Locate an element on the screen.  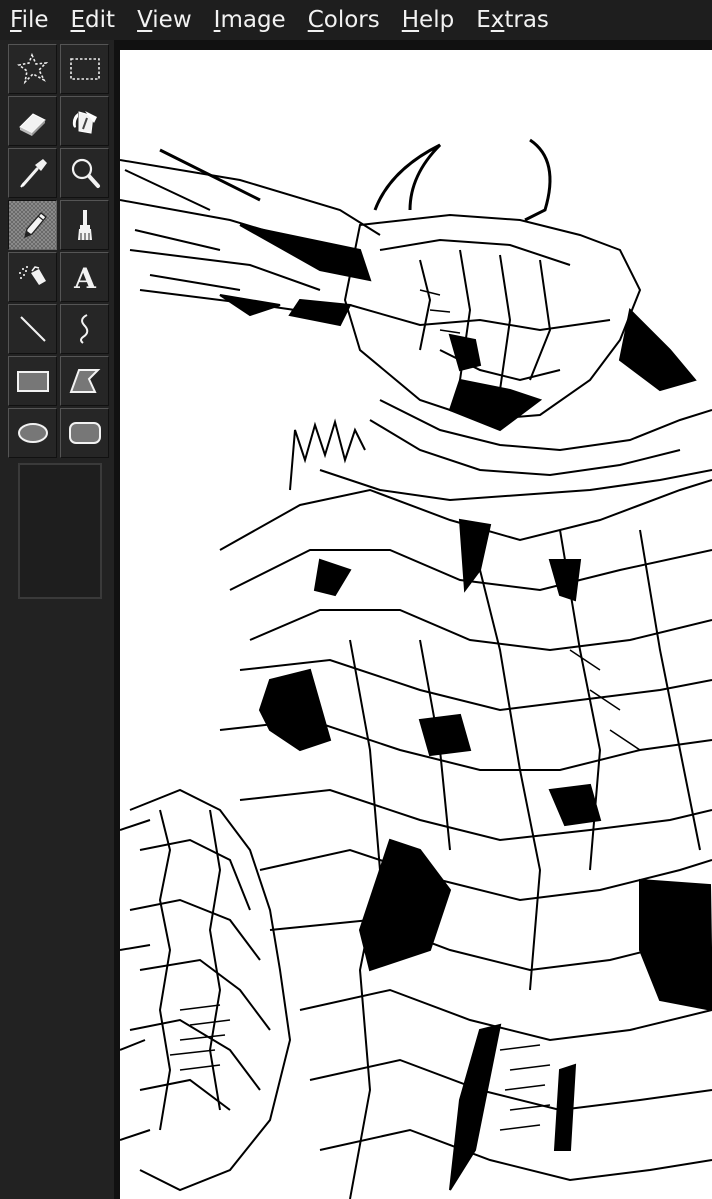
menu-colors: Colors is located at coordinates (344, 20).